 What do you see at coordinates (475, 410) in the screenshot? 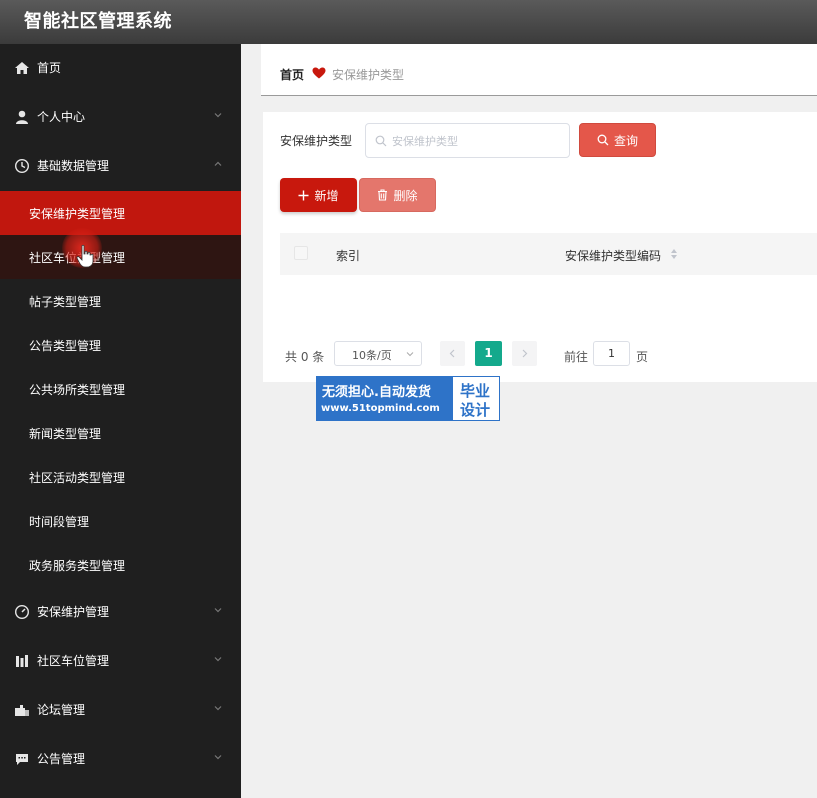
I see `watermark-right2: 设计` at bounding box center [475, 410].